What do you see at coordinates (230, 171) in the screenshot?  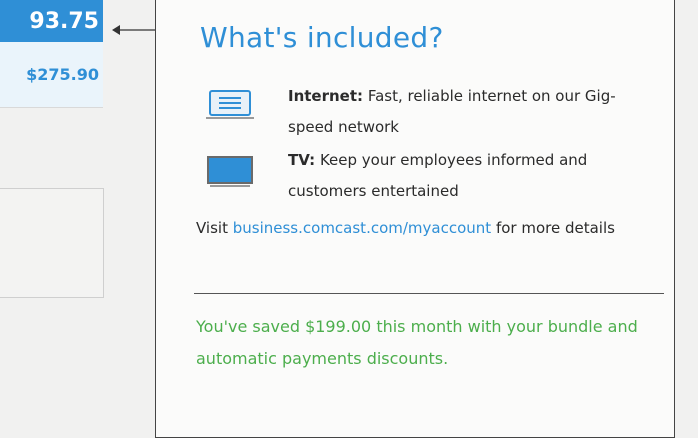 I see `tv-icon` at bounding box center [230, 171].